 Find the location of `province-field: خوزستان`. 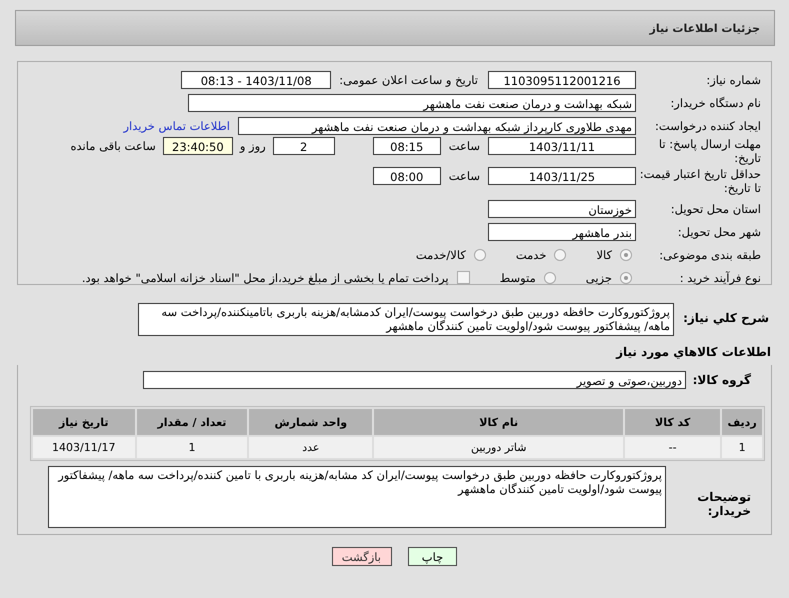

province-field: خوزستان is located at coordinates (562, 209).